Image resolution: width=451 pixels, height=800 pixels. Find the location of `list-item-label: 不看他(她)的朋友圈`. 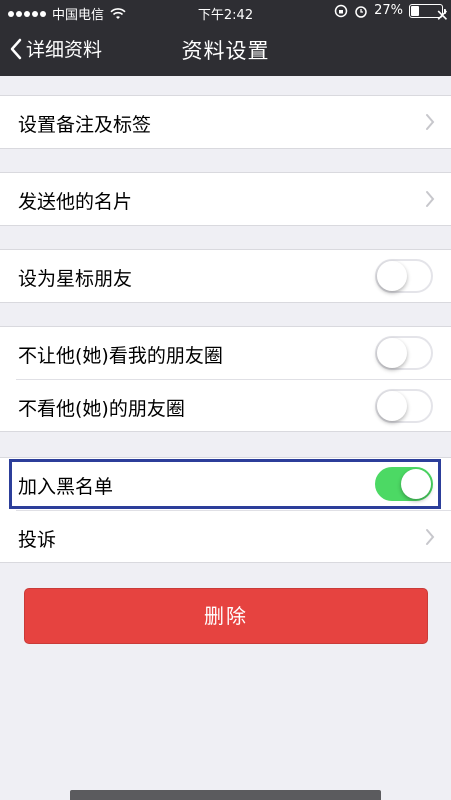

list-item-label: 不看他(她)的朋友圈 is located at coordinates (101, 409).